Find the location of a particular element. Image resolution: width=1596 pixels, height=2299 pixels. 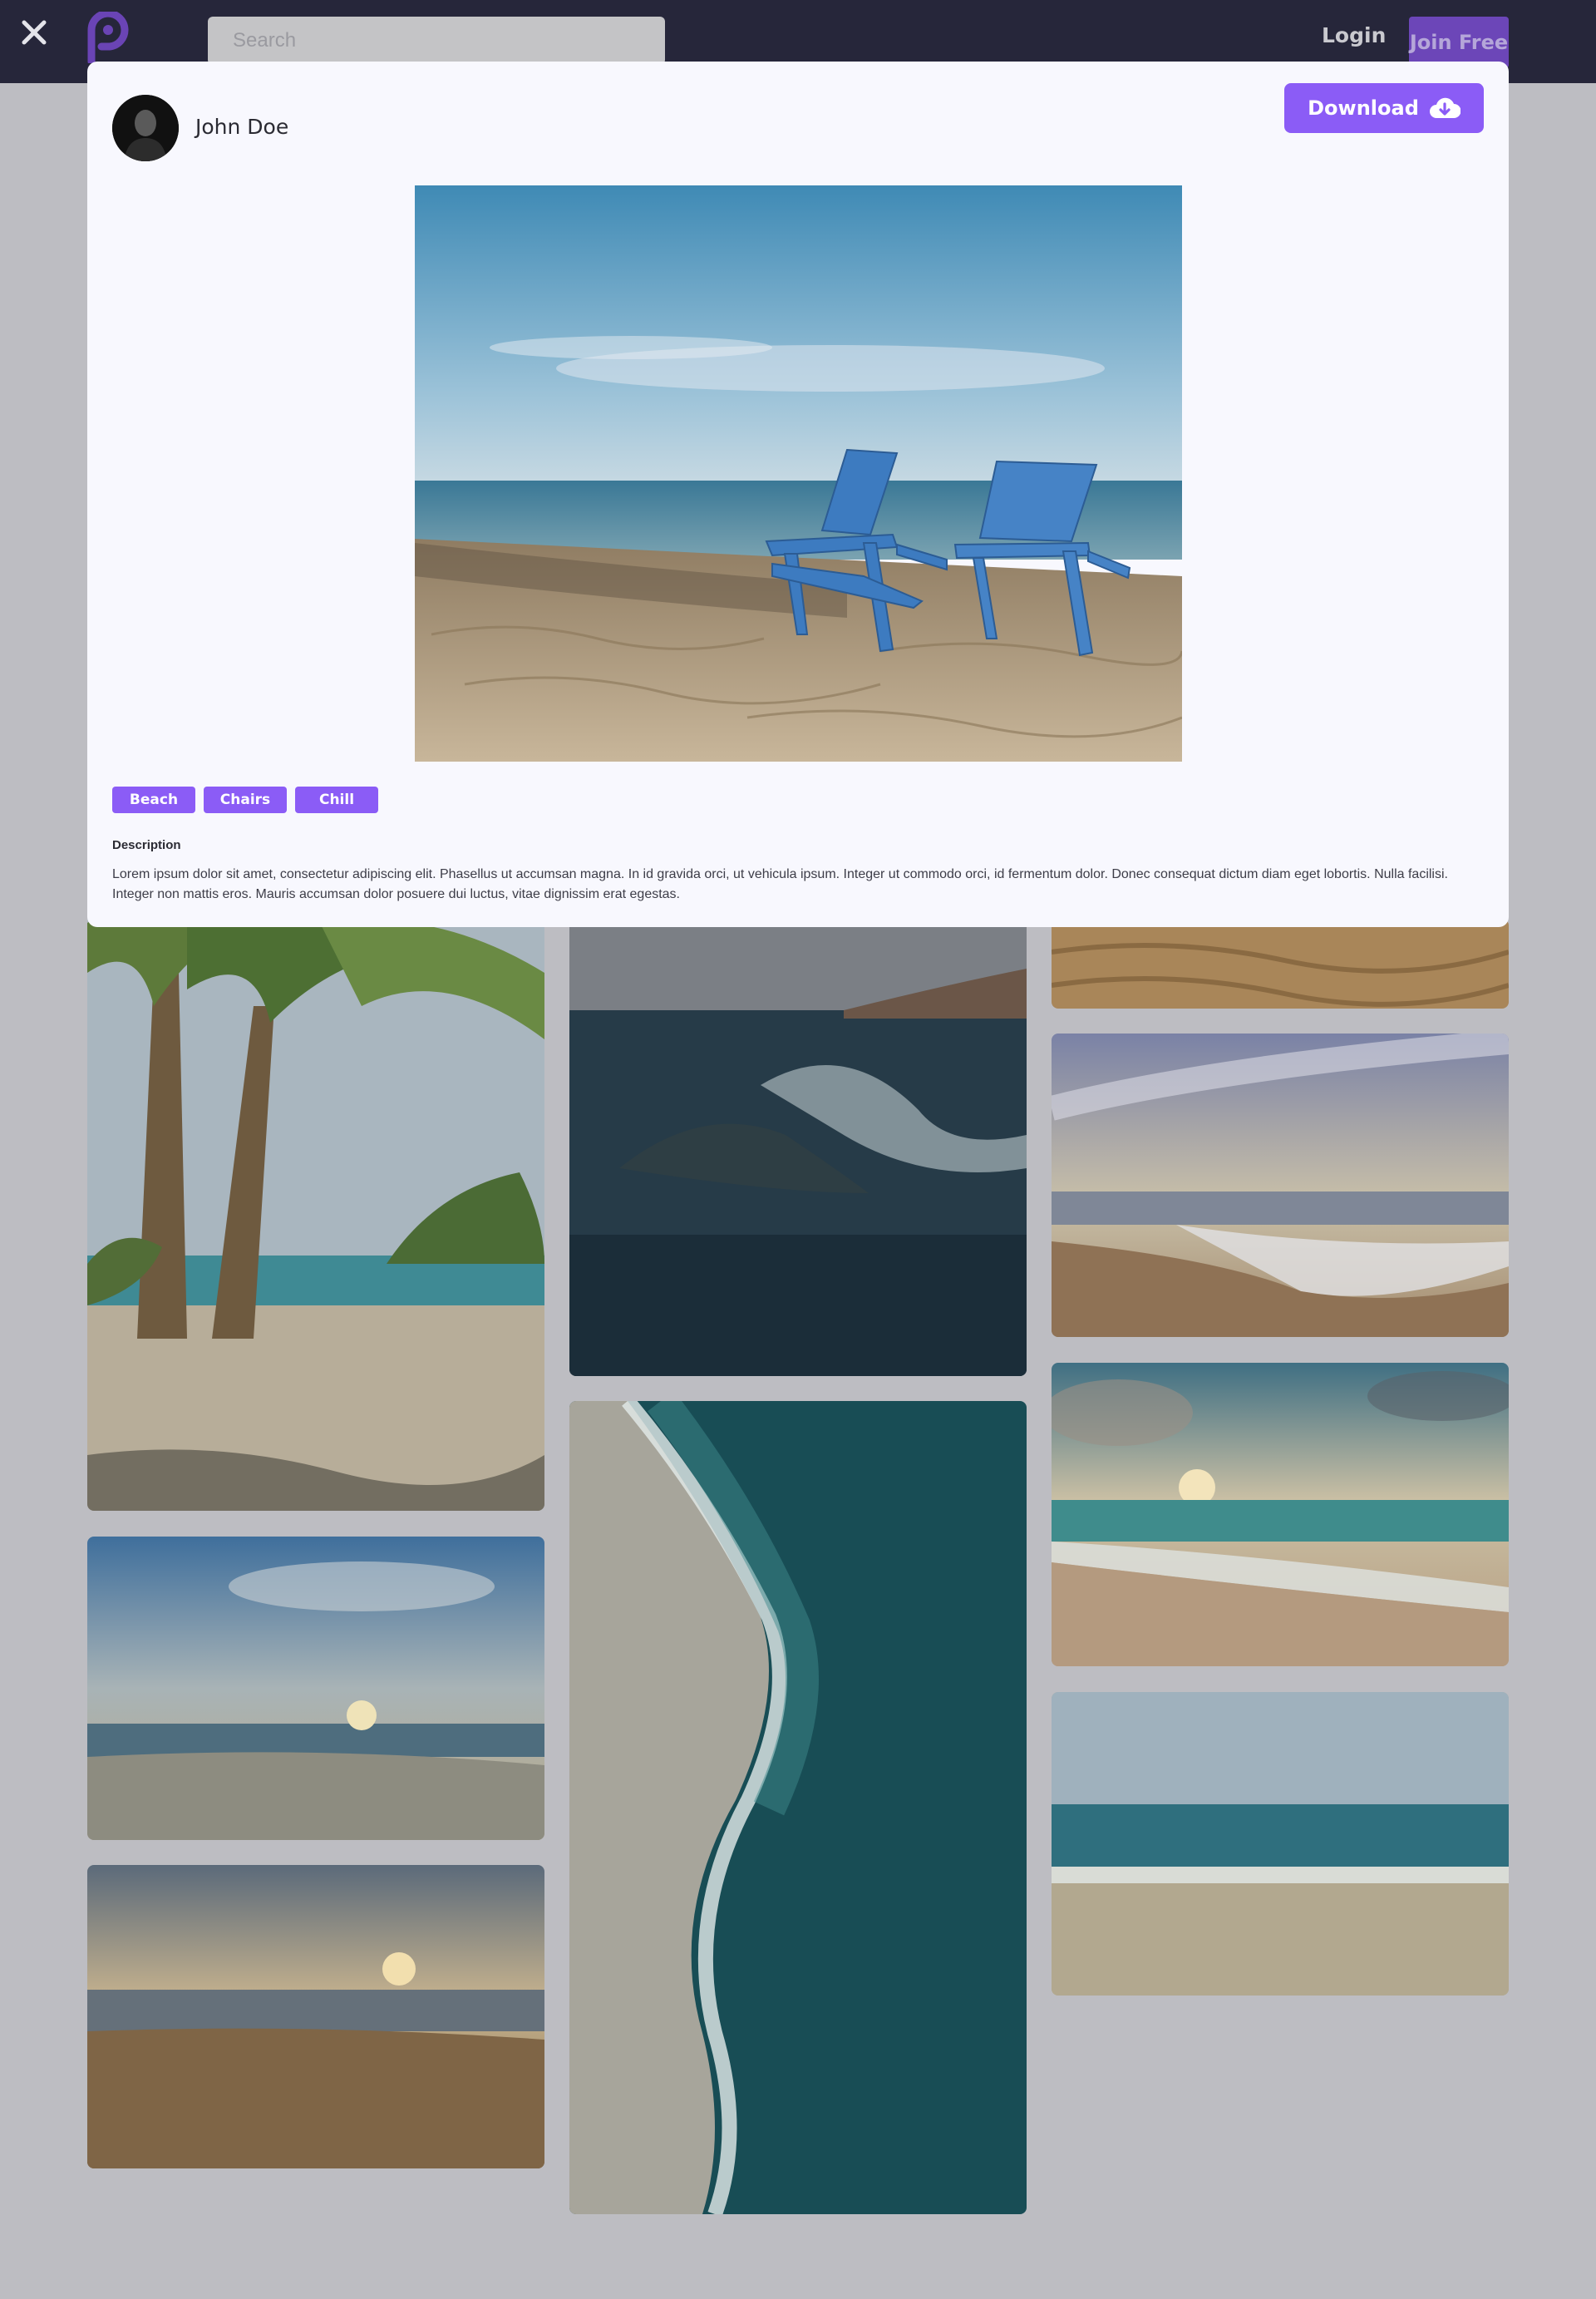

download-label: Download is located at coordinates (1363, 108).